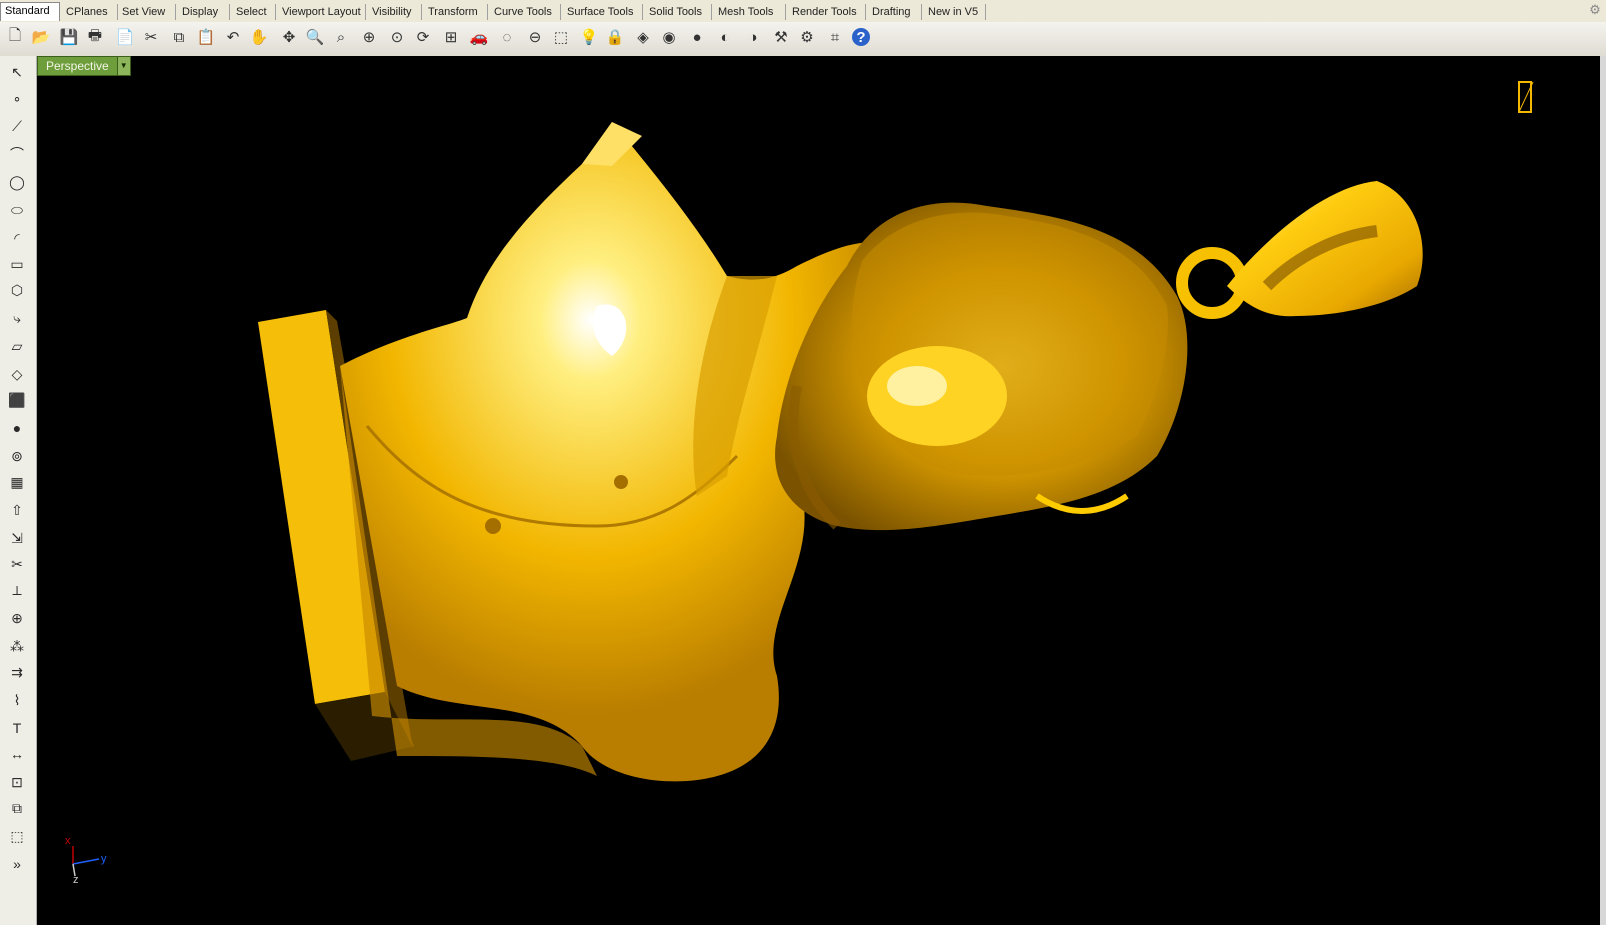 The image size is (1606, 925). I want to click on dimension-icon: ↔, so click(17, 754).